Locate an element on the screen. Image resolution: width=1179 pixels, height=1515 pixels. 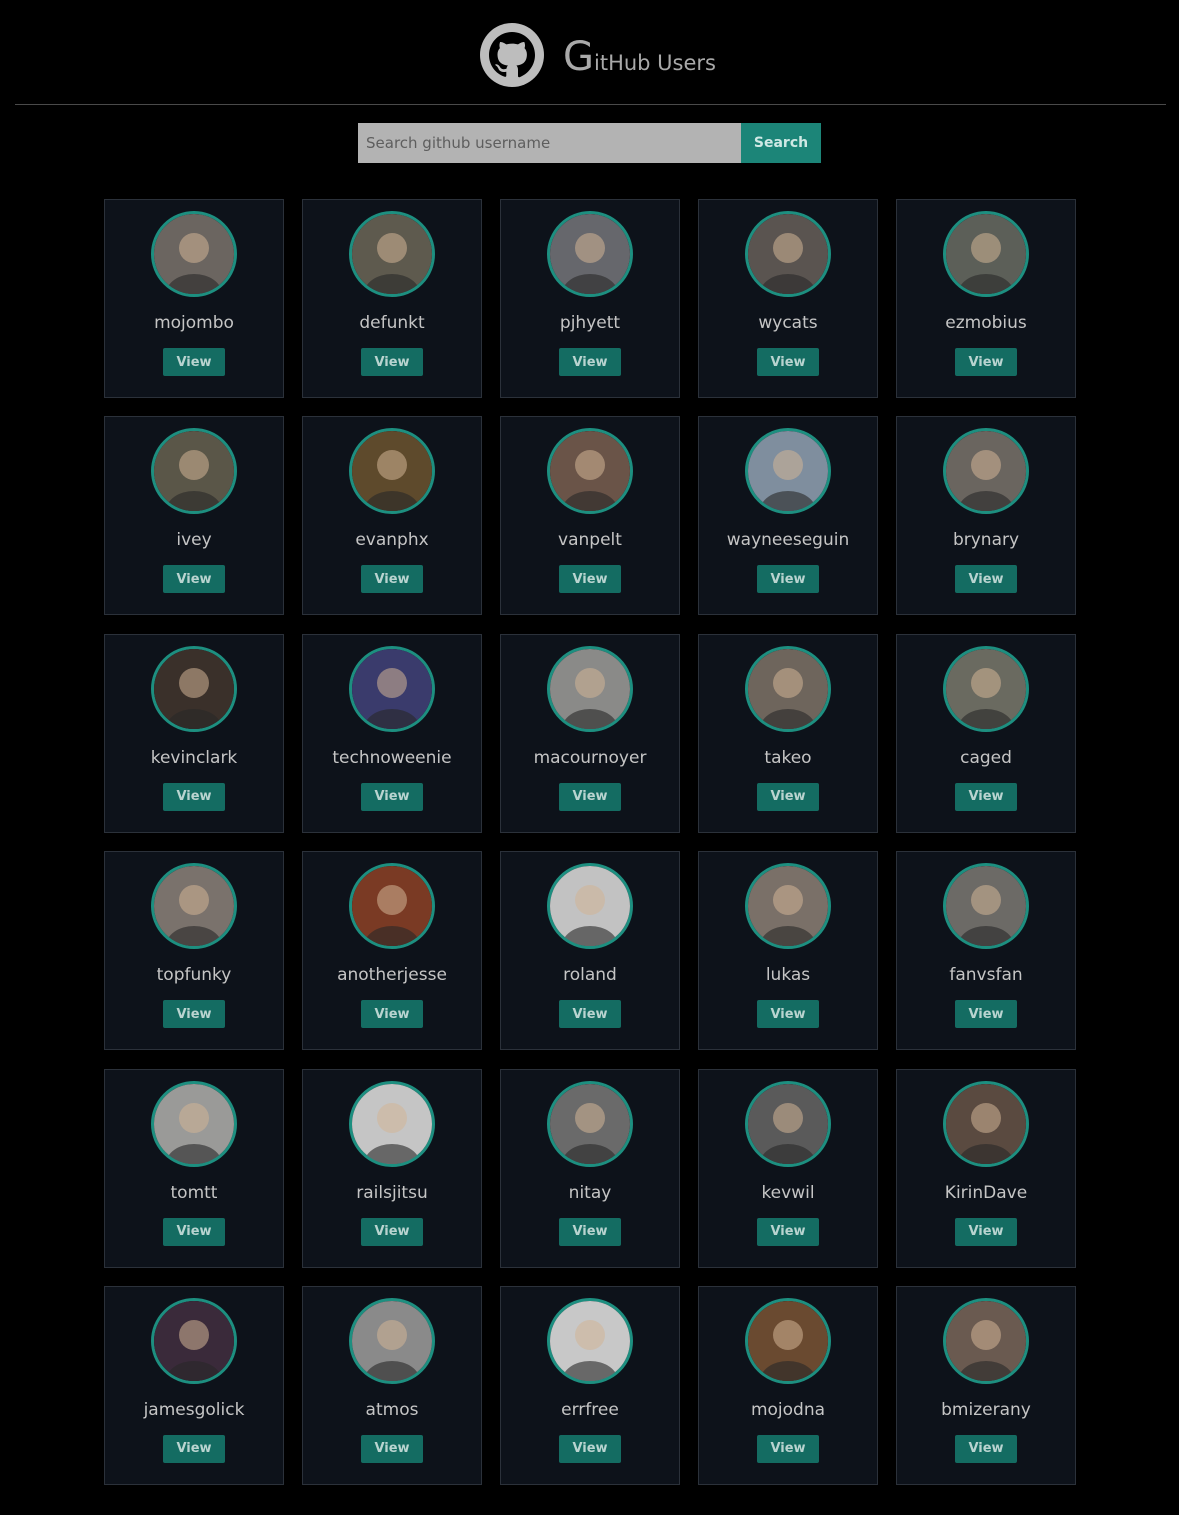
username: anotherjesse is located at coordinates (392, 975).